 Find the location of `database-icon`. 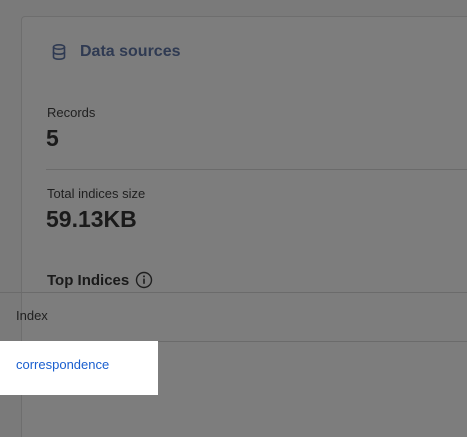

database-icon is located at coordinates (59, 52).